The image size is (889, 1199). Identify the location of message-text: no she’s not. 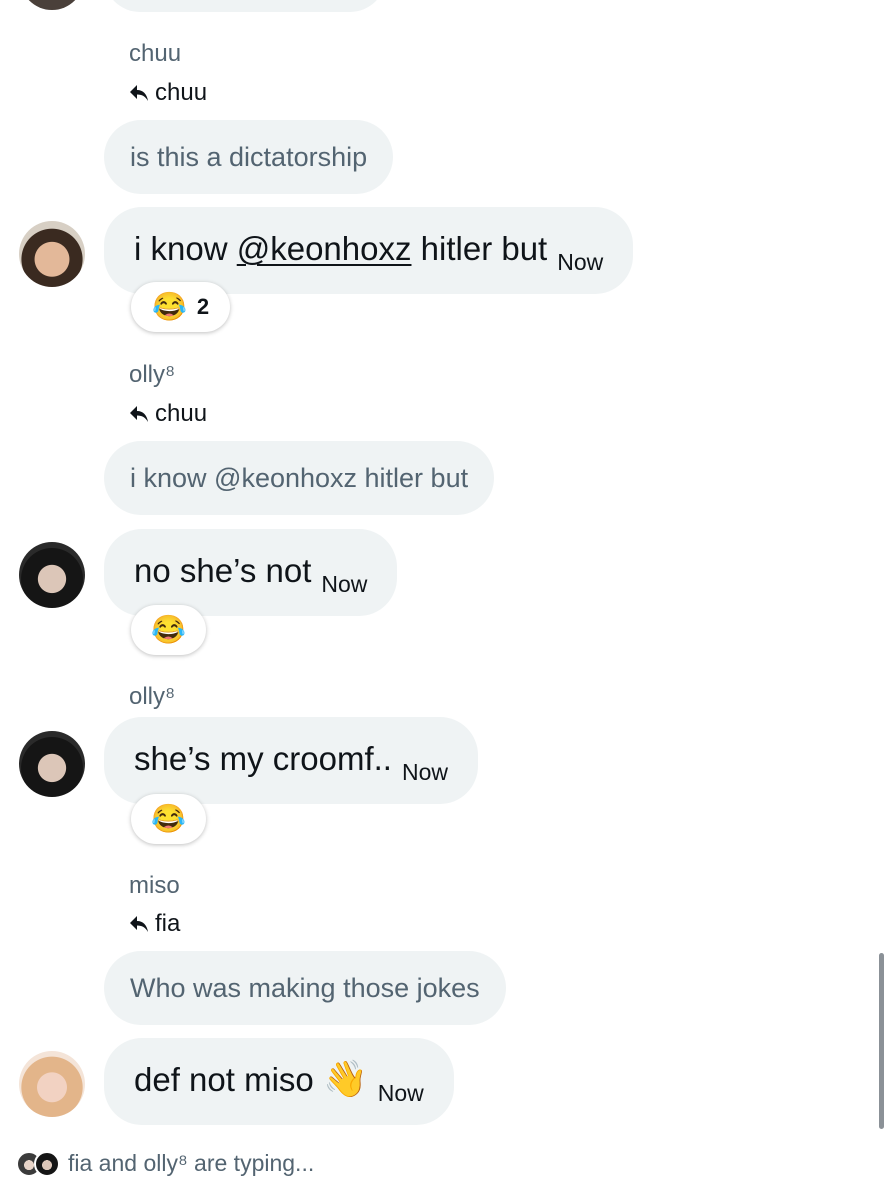
(223, 570).